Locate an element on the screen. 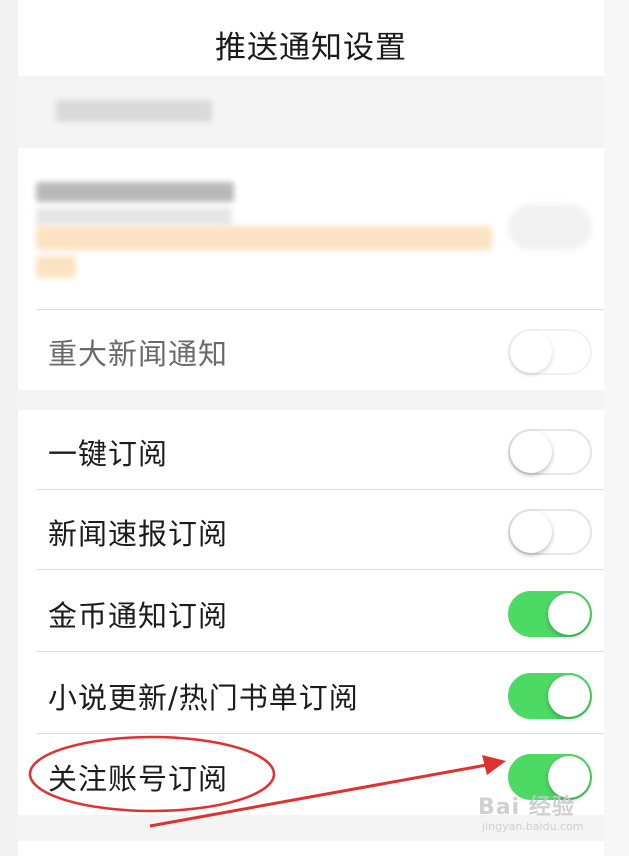 The image size is (629, 856). setting-label: 新闻速报订阅 is located at coordinates (138, 534).